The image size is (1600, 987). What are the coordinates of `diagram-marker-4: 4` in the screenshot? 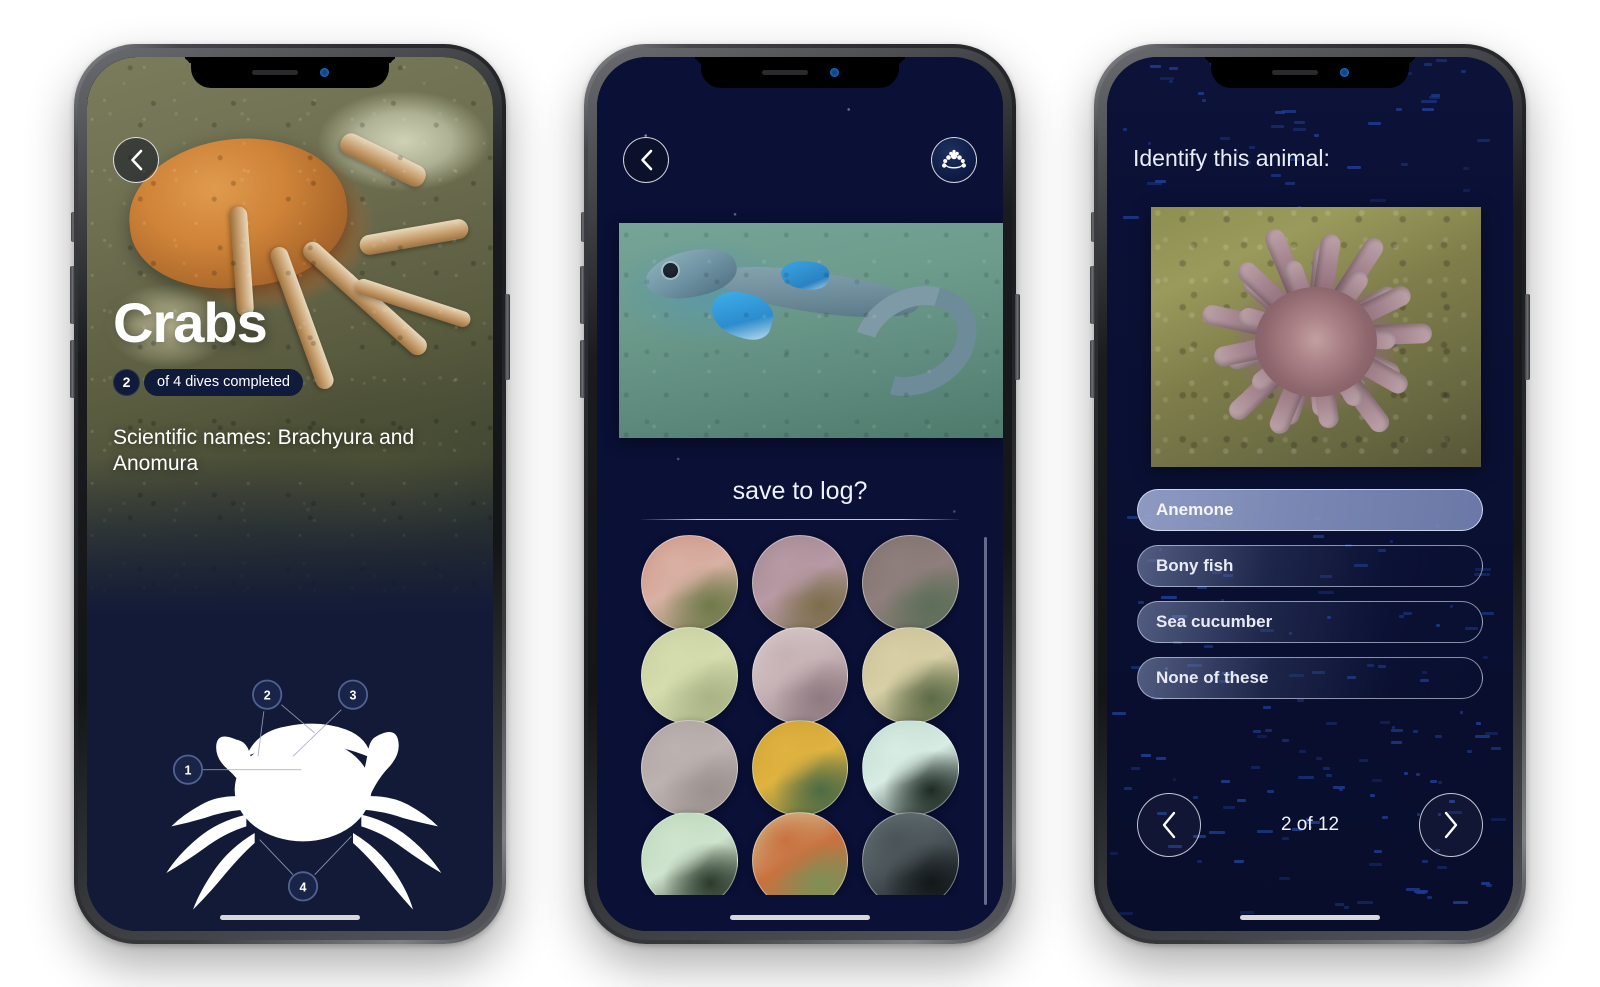 It's located at (303, 885).